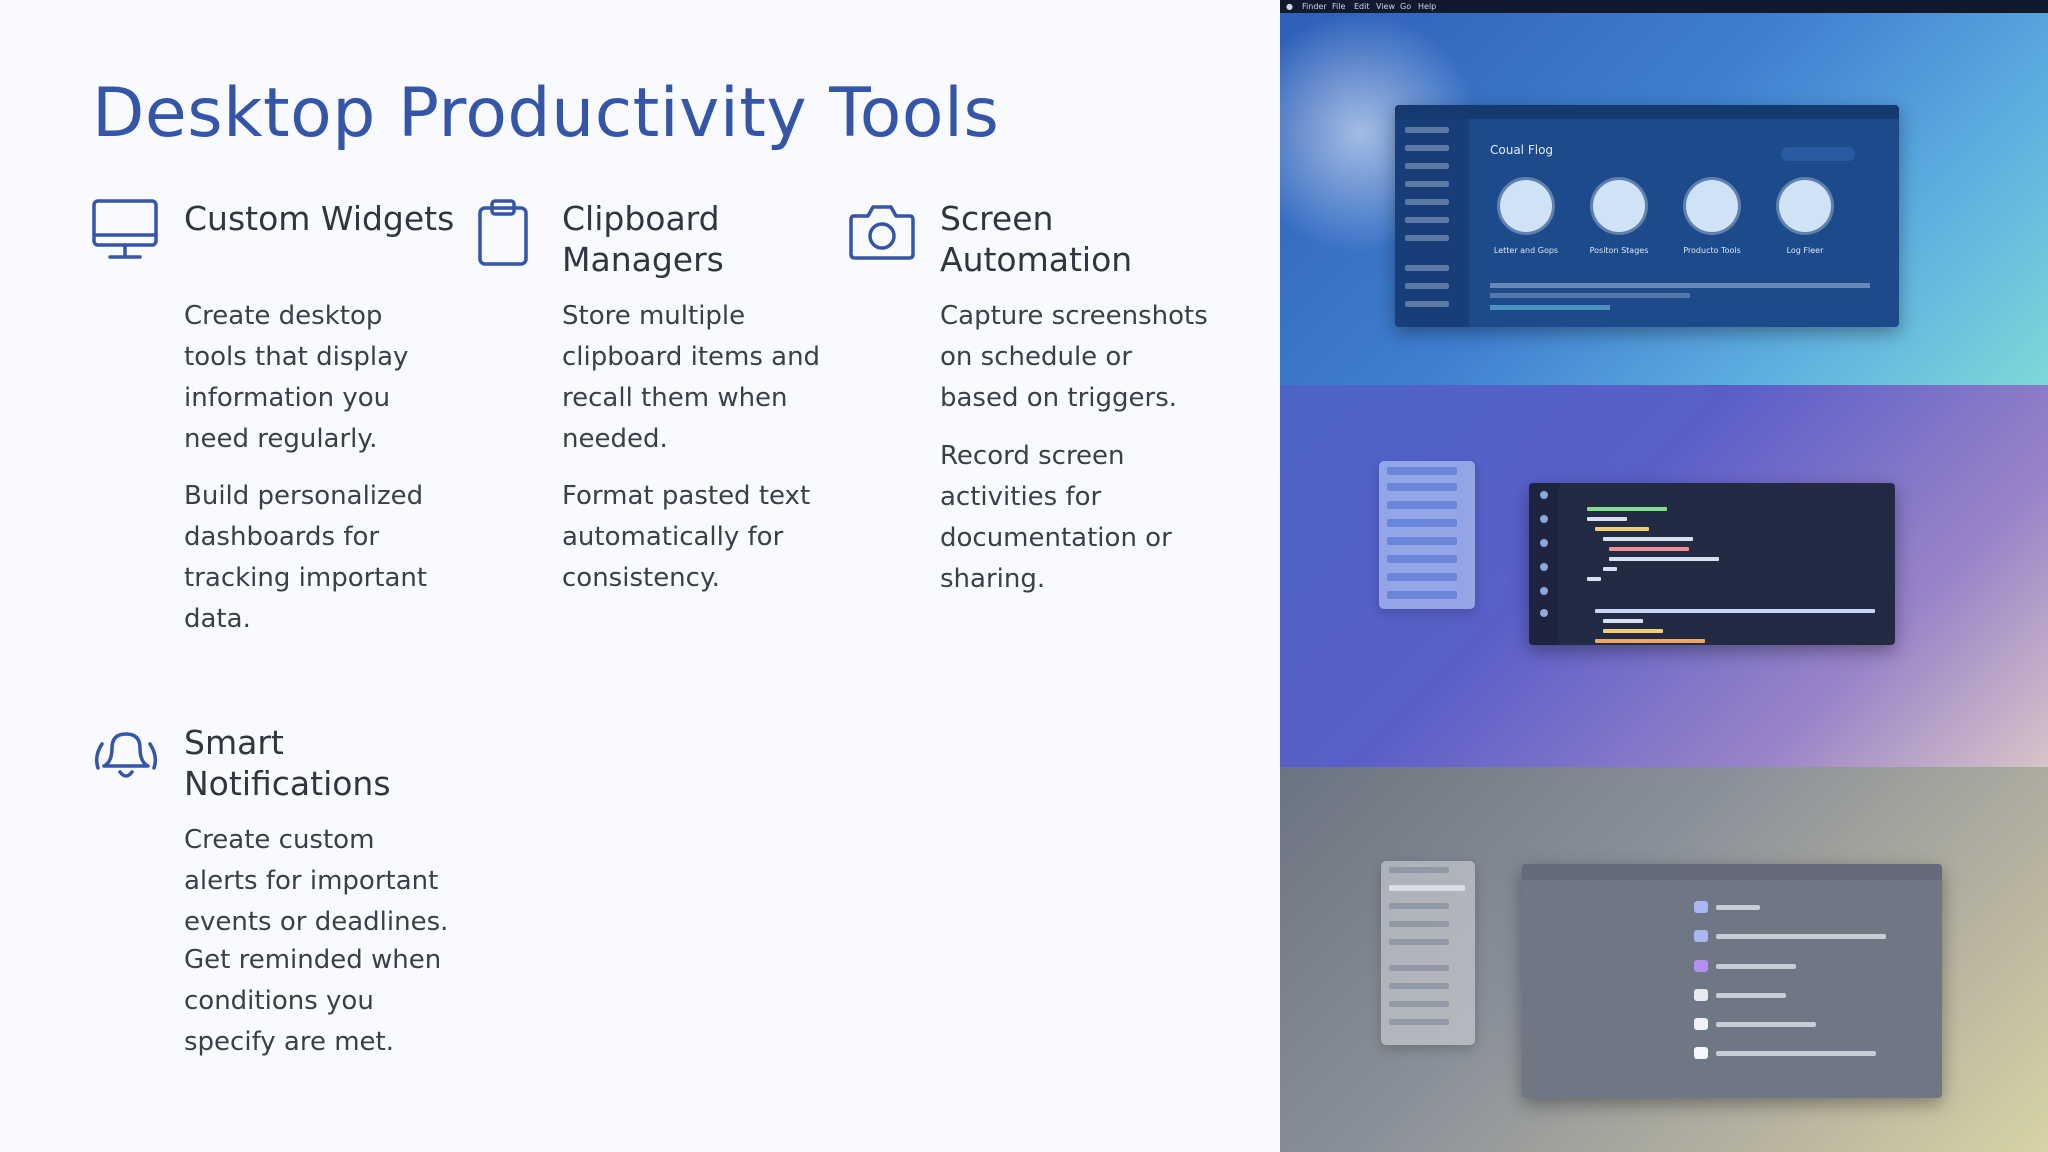  What do you see at coordinates (319, 218) in the screenshot?
I see `feature-heading: Custom Widgets` at bounding box center [319, 218].